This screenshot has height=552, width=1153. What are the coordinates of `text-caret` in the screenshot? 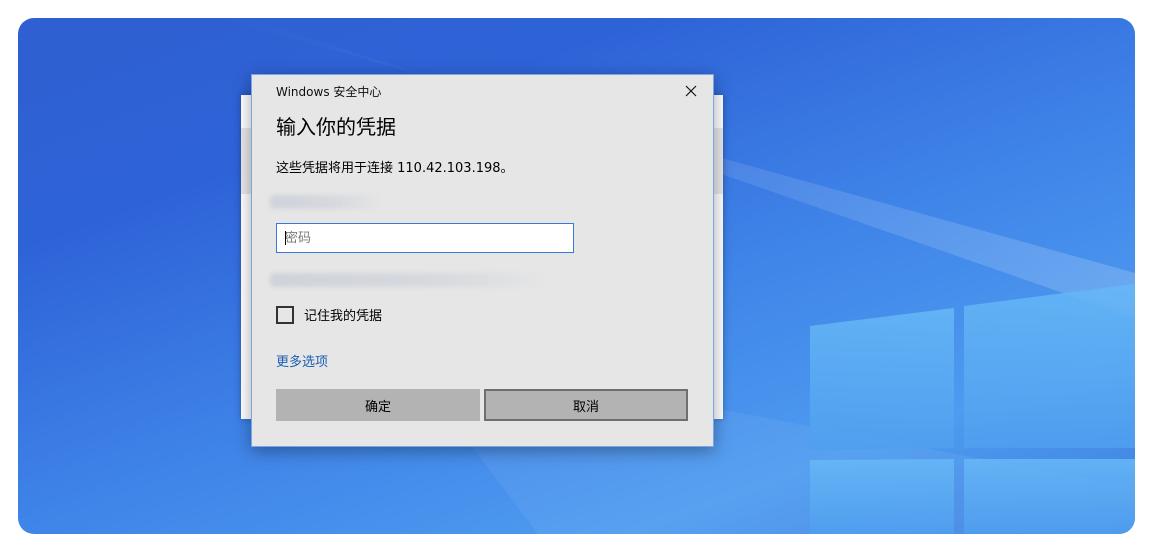 It's located at (285, 238).